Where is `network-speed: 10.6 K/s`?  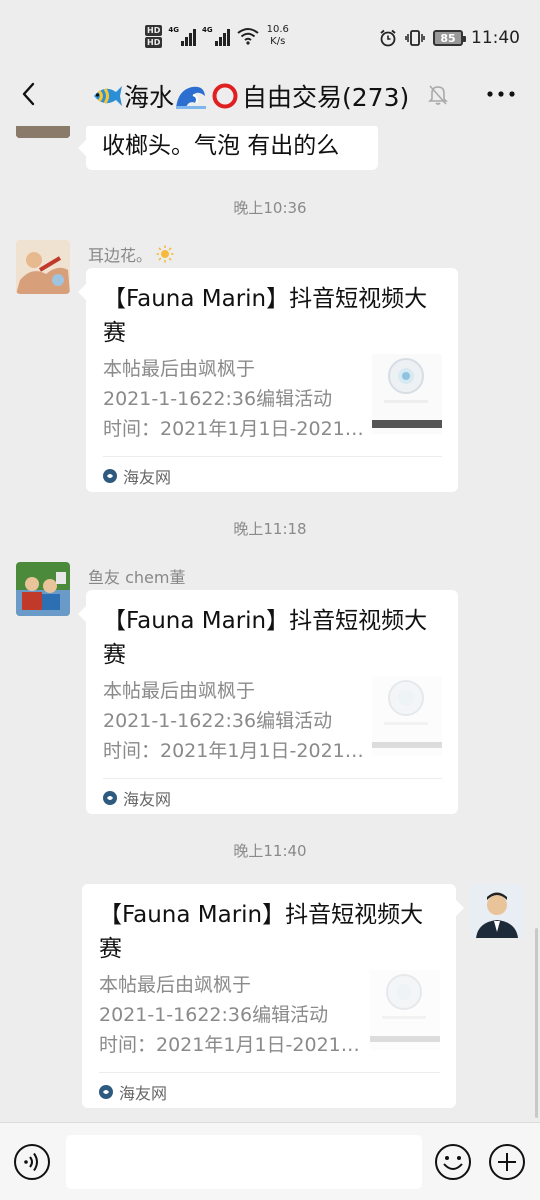 network-speed: 10.6 K/s is located at coordinates (278, 36).